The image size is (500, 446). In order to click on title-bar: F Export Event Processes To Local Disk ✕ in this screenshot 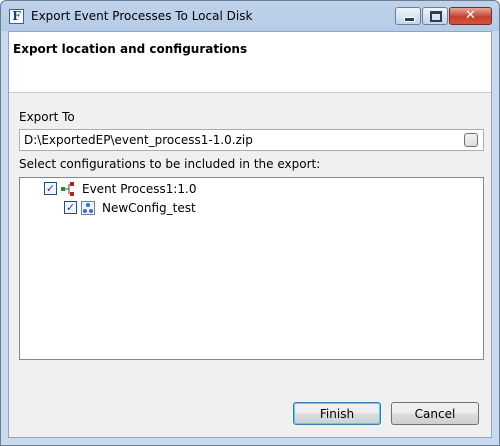, I will do `click(250, 16)`.